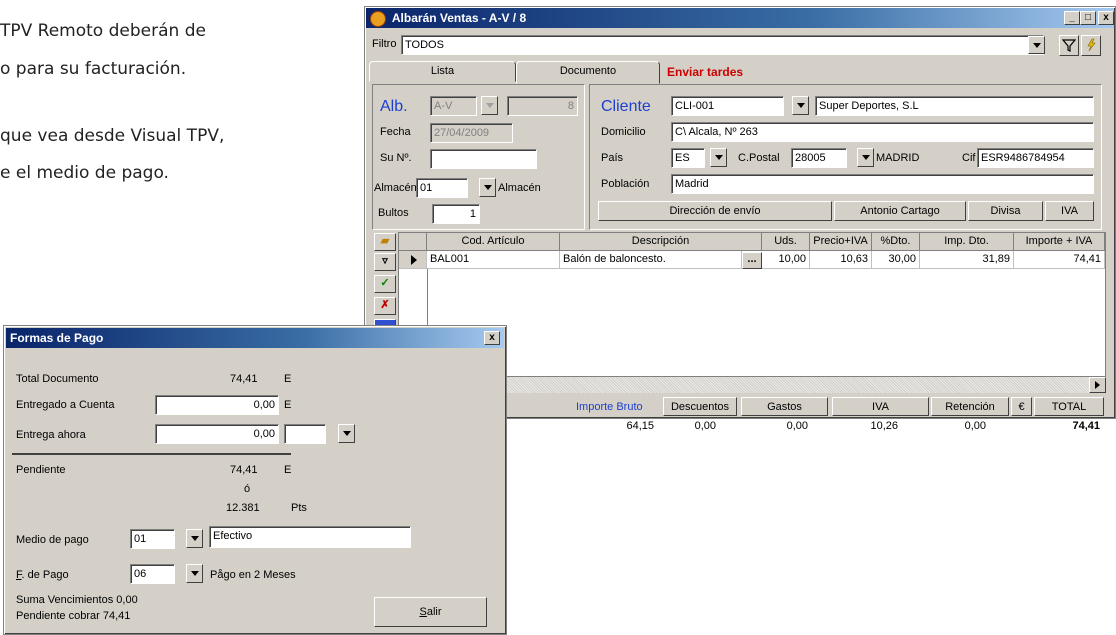 This screenshot has width=1116, height=635. Describe the element at coordinates (975, 426) in the screenshot. I see `retencion-value: 0,00` at that location.